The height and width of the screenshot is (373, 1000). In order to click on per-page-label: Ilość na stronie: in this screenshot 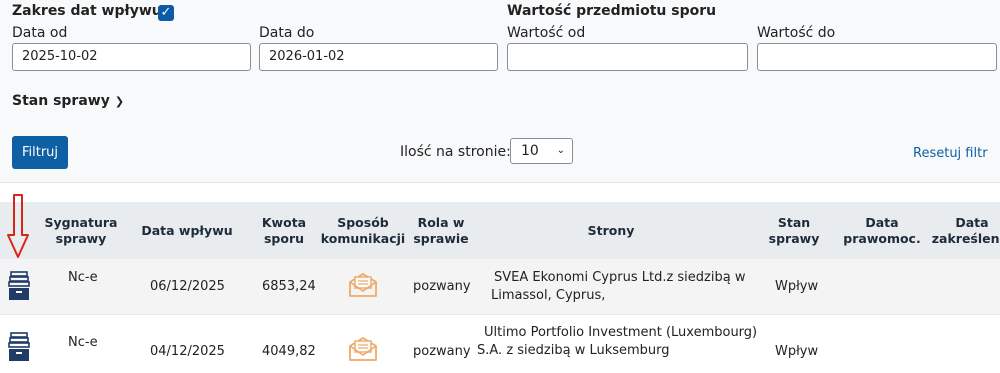, I will do `click(455, 152)`.